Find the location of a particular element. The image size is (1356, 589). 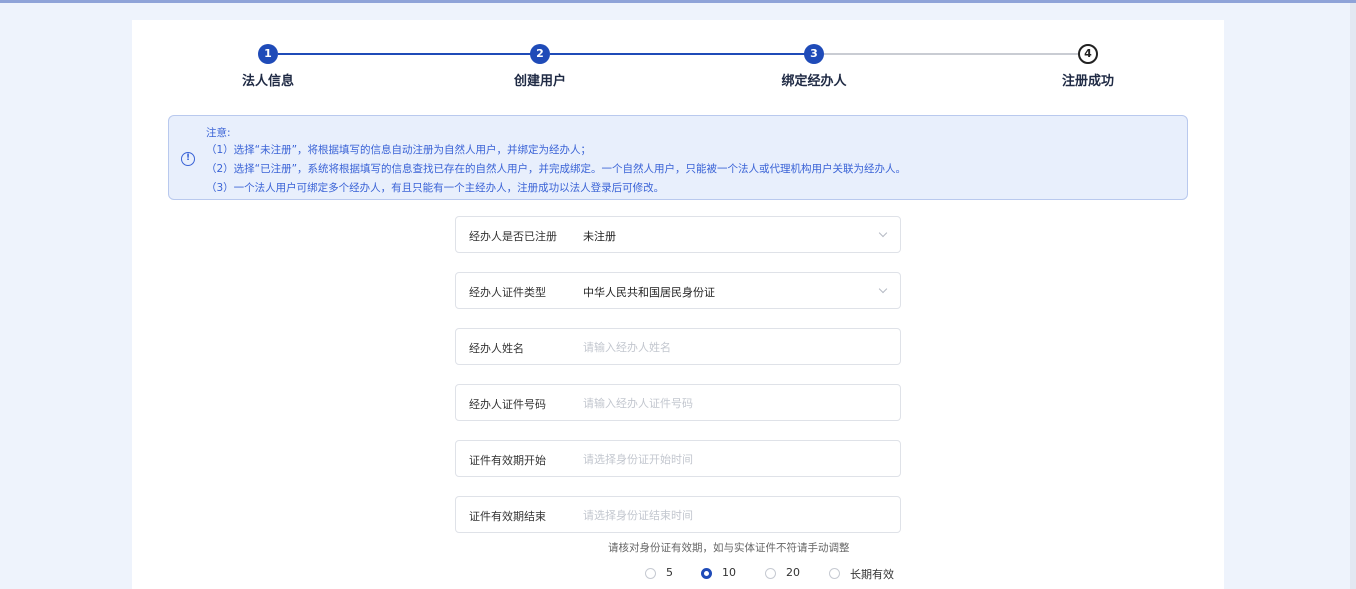

id-type-label: 经办人证件类型 is located at coordinates (507, 292).